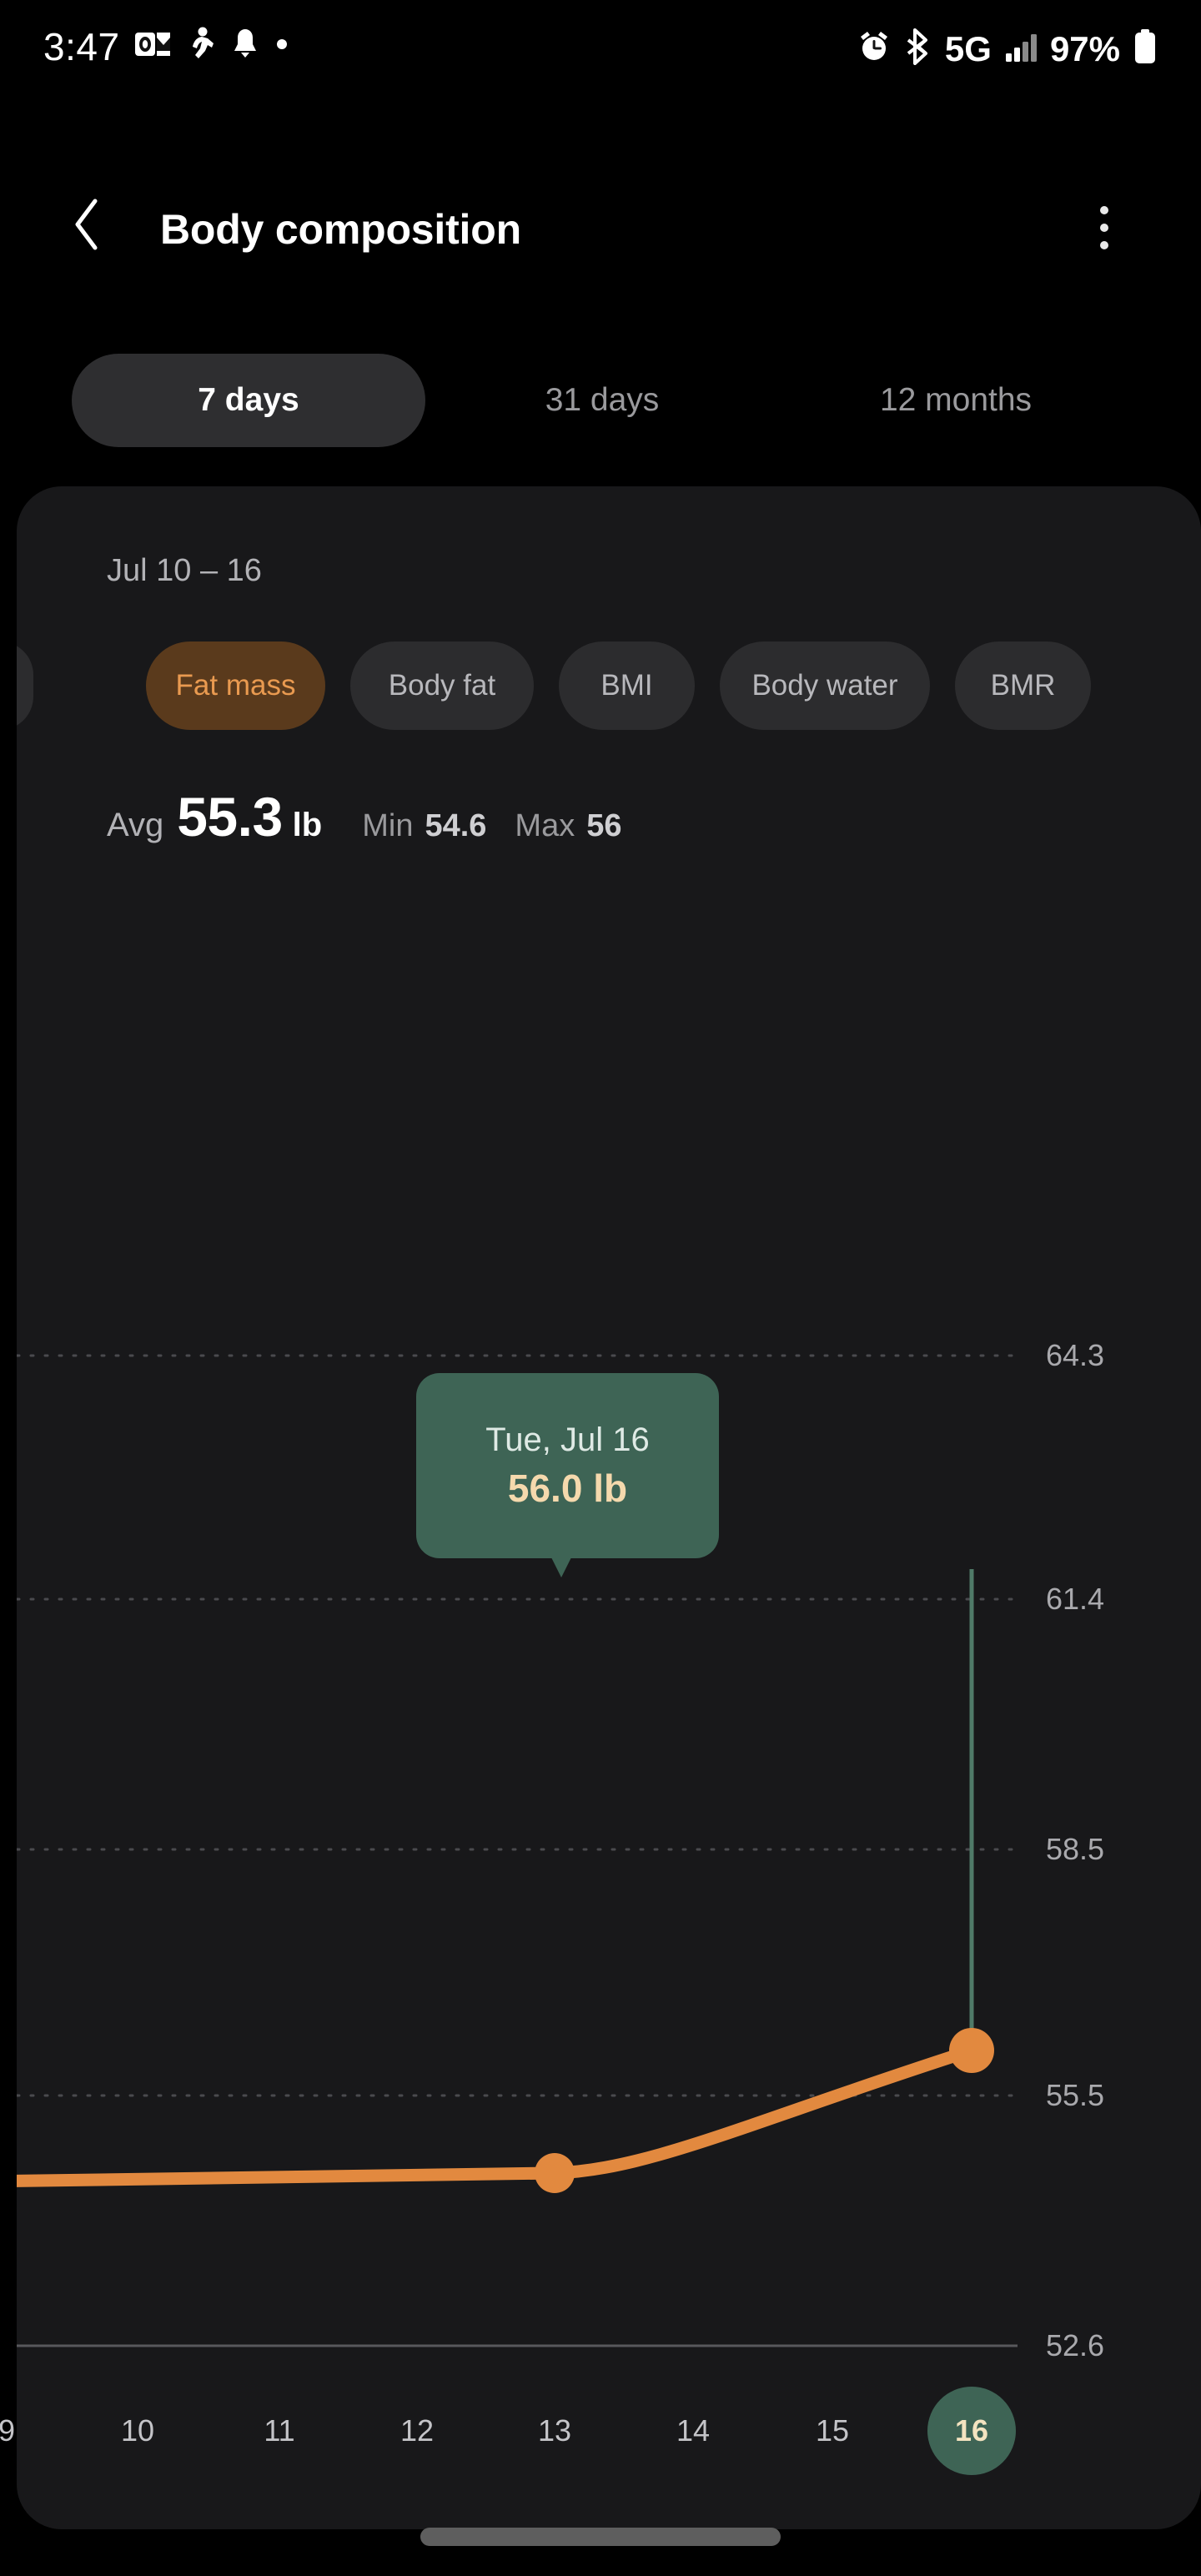  What do you see at coordinates (1075, 2345) in the screenshot?
I see `y-axis-label-4: 52.6` at bounding box center [1075, 2345].